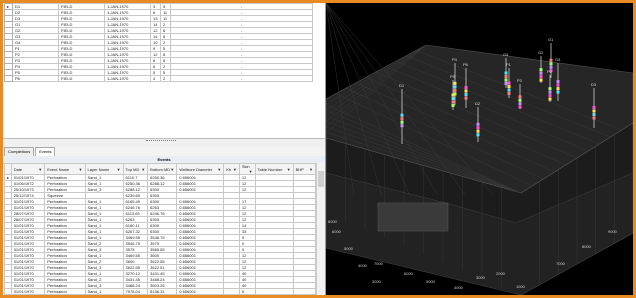  Describe the element at coordinates (162, 169) in the screenshot. I see `column-header: Bottom MD ▼` at that location.